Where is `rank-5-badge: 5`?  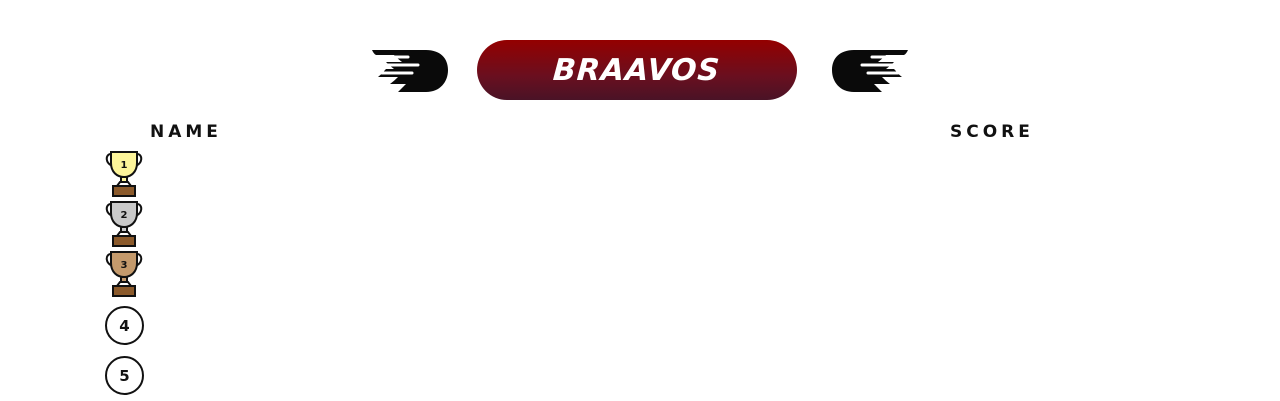 rank-5-badge: 5 is located at coordinates (124, 375).